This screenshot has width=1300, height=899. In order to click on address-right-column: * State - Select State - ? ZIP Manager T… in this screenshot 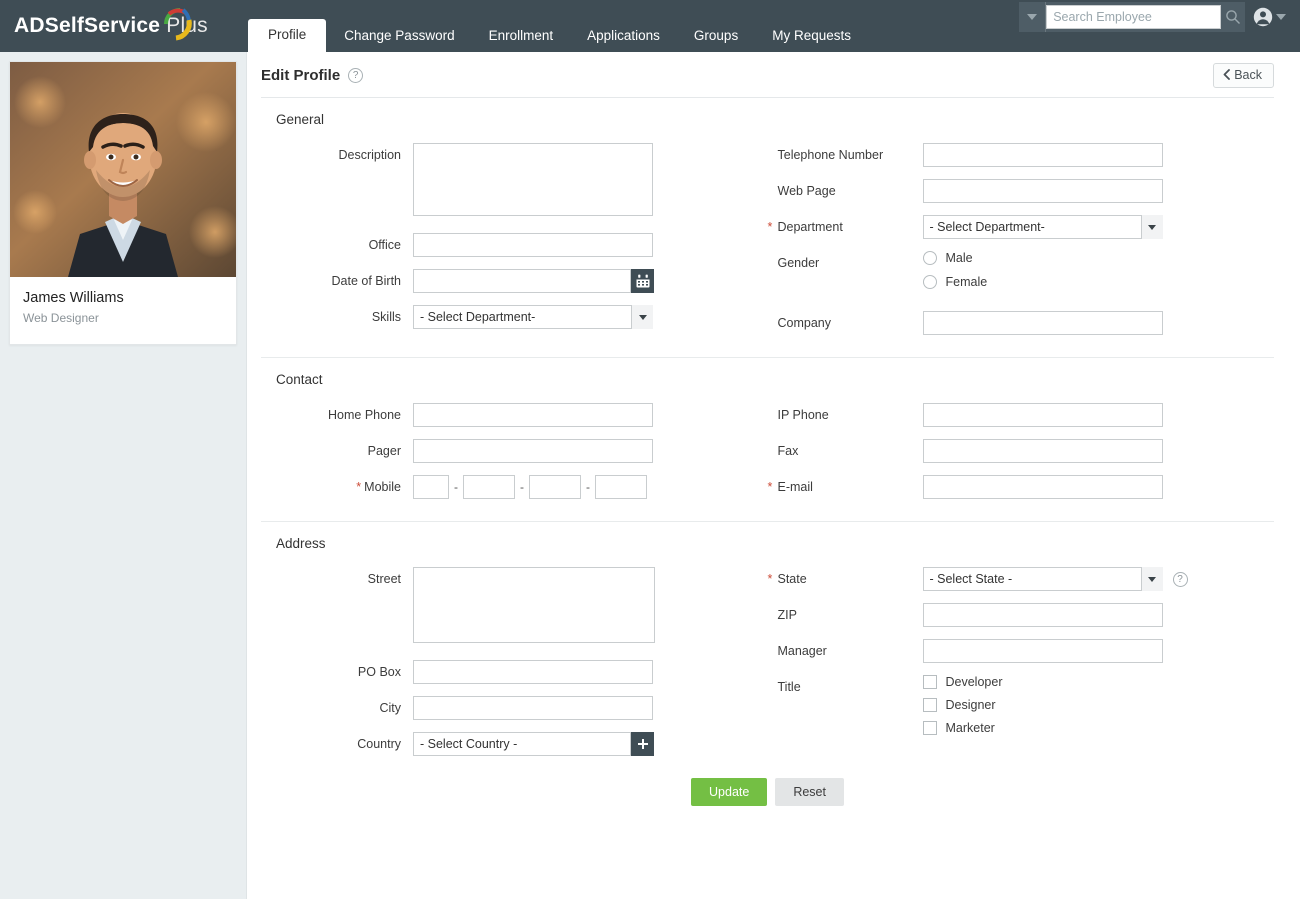, I will do `click(1021, 661)`.